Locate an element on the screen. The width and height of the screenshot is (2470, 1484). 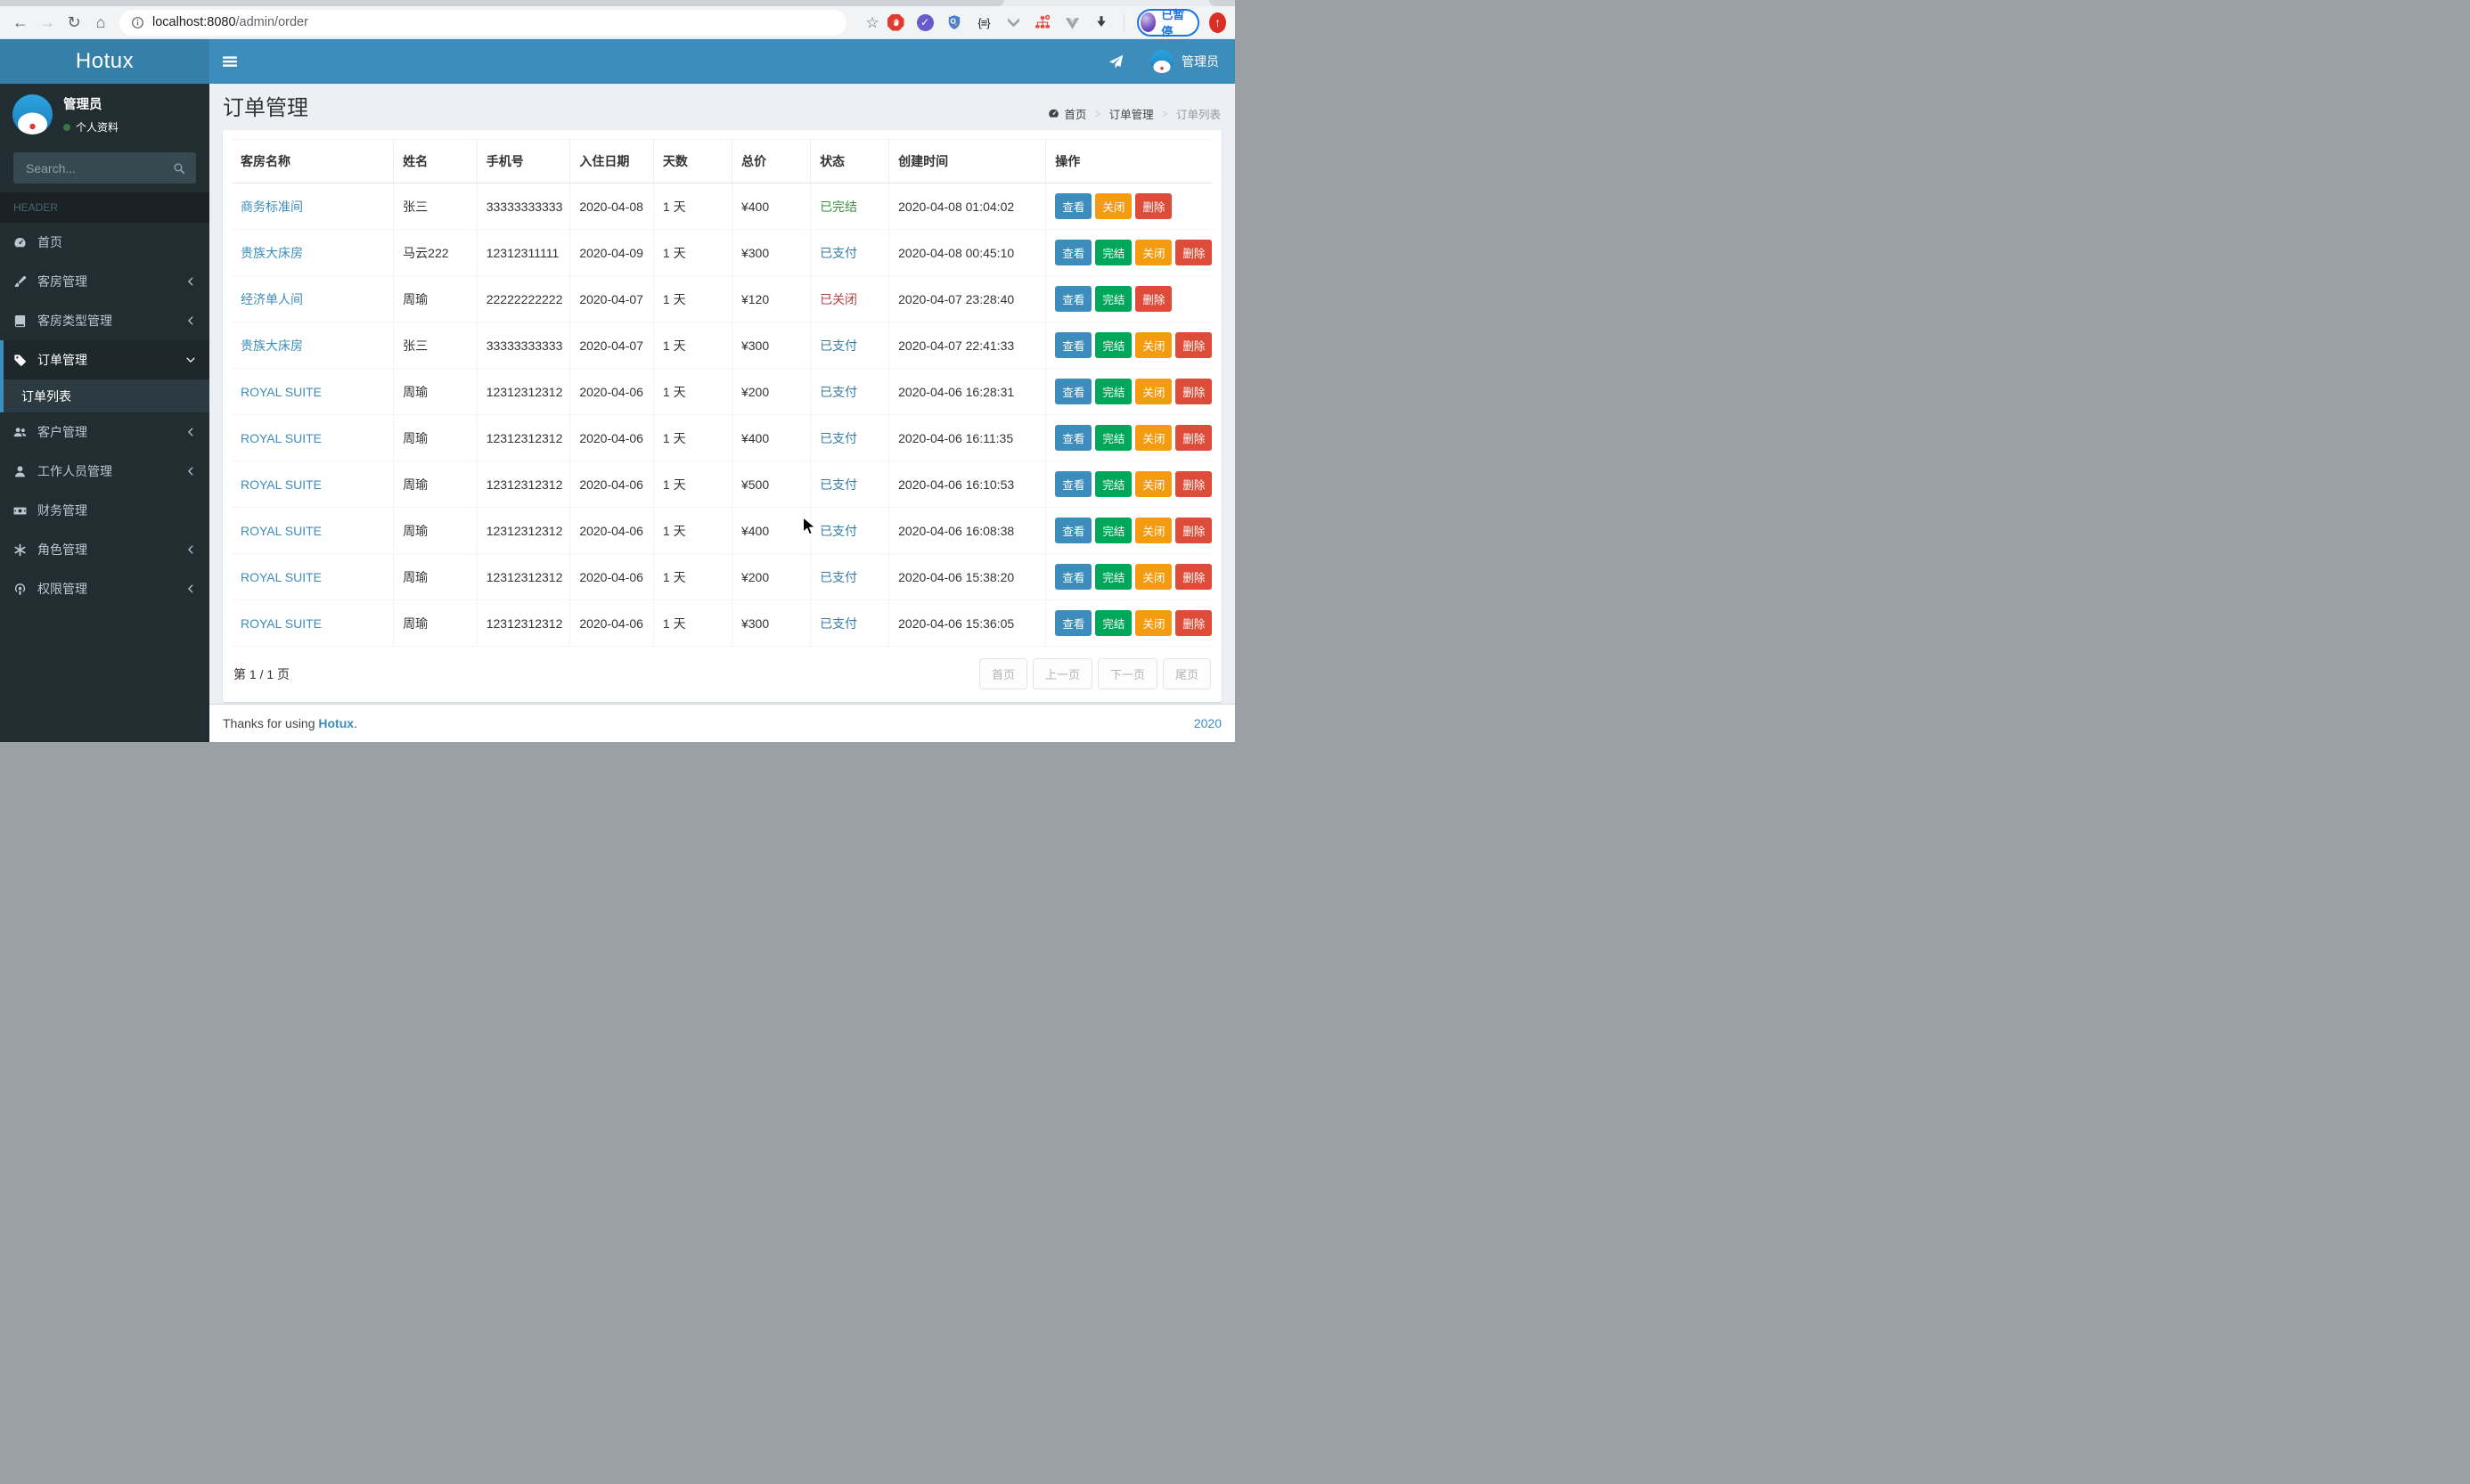
adblock-extension-icon is located at coordinates (896, 22).